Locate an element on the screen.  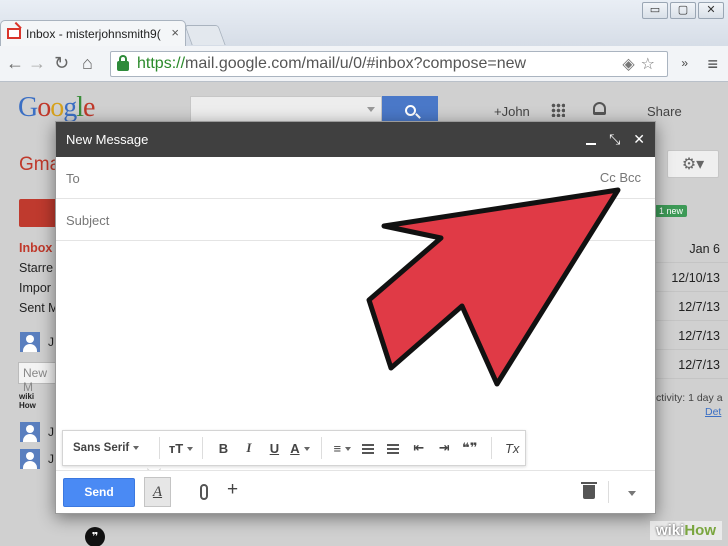
font-size-icon: тT is located at coordinates (181, 448).